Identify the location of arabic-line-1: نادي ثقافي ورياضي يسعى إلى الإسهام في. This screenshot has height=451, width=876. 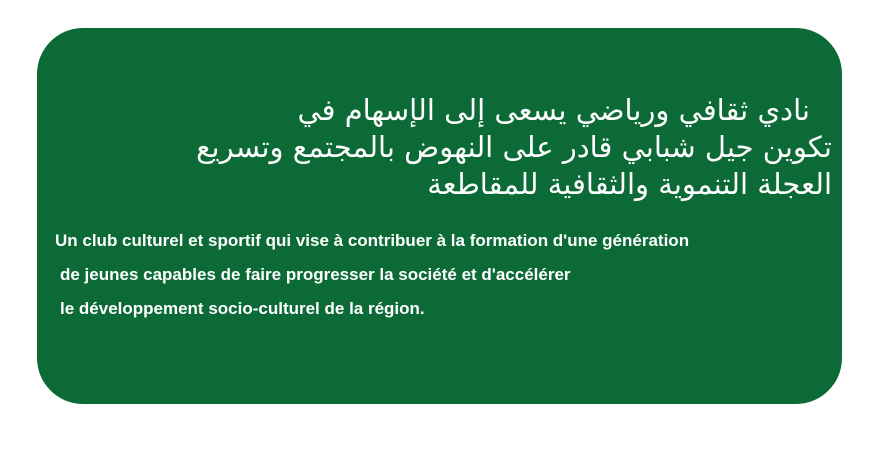
(553, 110).